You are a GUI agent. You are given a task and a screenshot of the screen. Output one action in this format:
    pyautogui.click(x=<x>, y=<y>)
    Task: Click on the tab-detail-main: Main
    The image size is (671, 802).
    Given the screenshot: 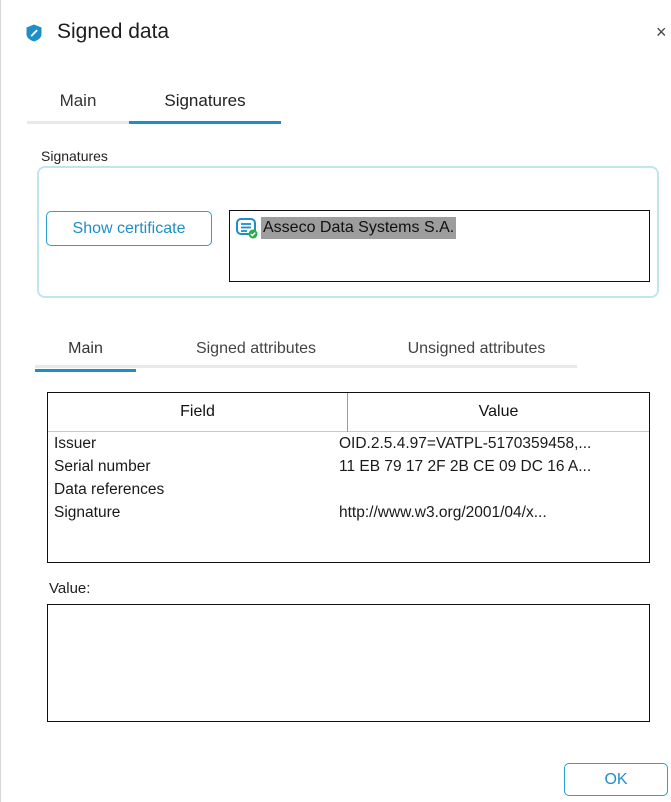 What is the action you would take?
    pyautogui.click(x=85, y=353)
    